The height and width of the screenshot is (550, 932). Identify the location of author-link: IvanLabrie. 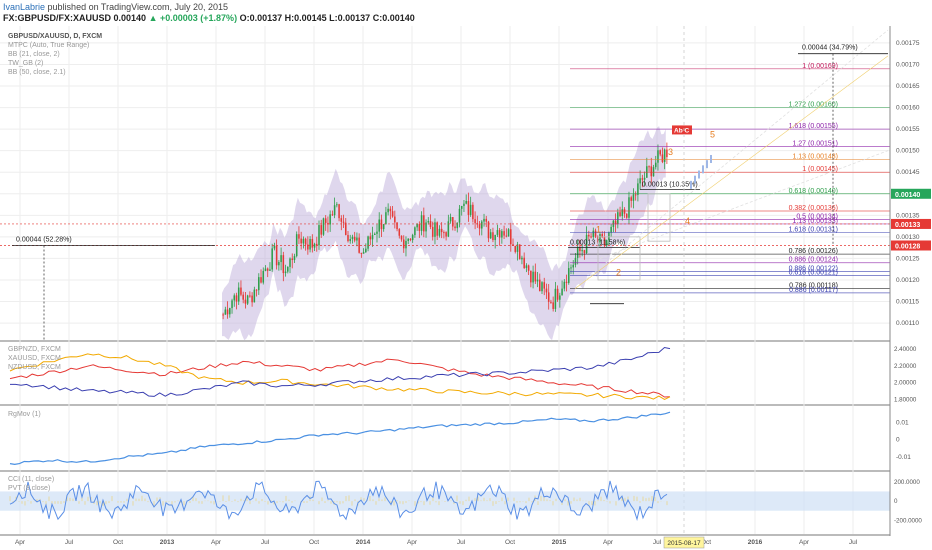
(24, 7).